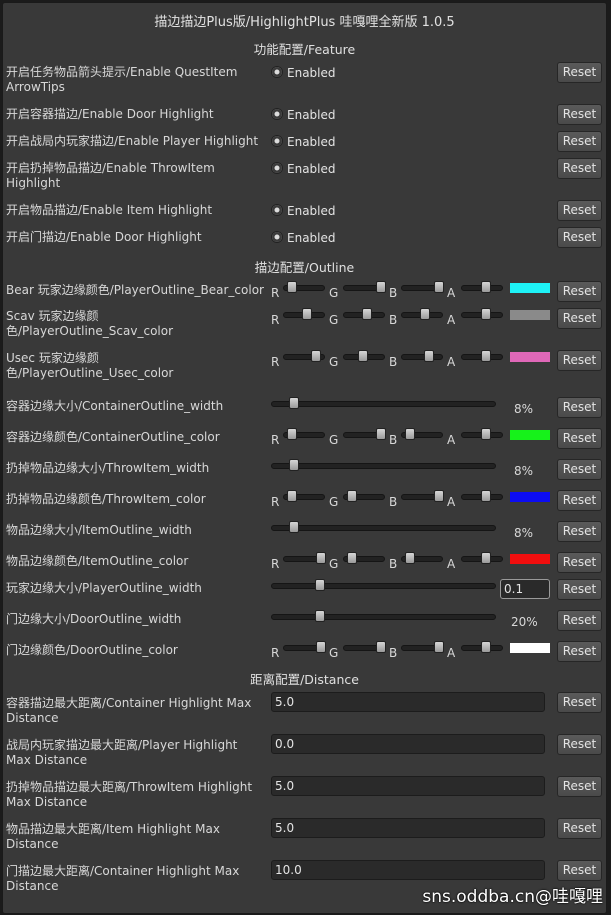 The width and height of the screenshot is (611, 915). I want to click on width-input: 0.1, so click(525, 589).